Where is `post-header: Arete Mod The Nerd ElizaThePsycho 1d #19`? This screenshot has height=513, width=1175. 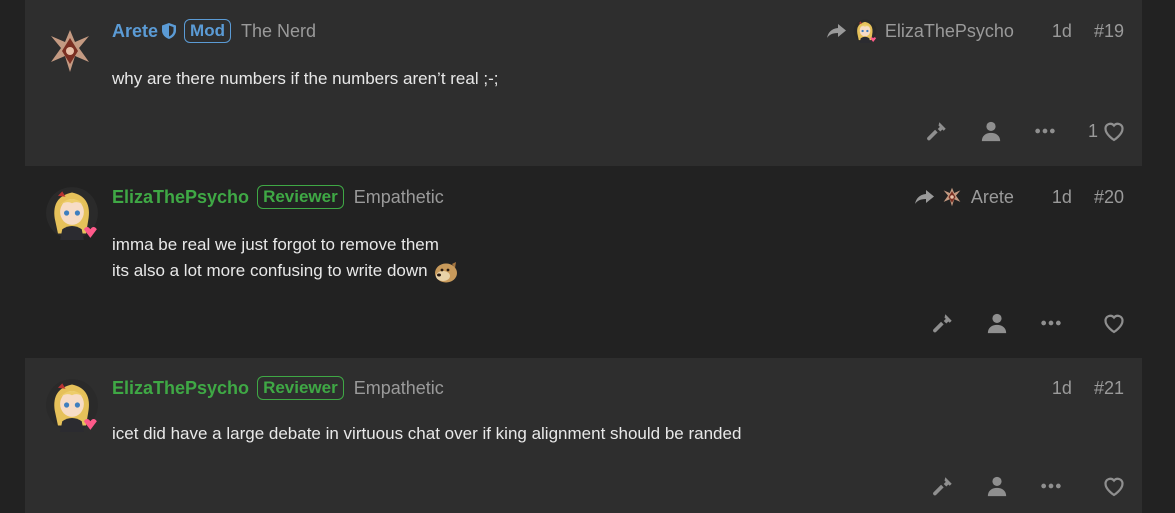 post-header: Arete Mod The Nerd ElizaThePsycho 1d #19 is located at coordinates (618, 31).